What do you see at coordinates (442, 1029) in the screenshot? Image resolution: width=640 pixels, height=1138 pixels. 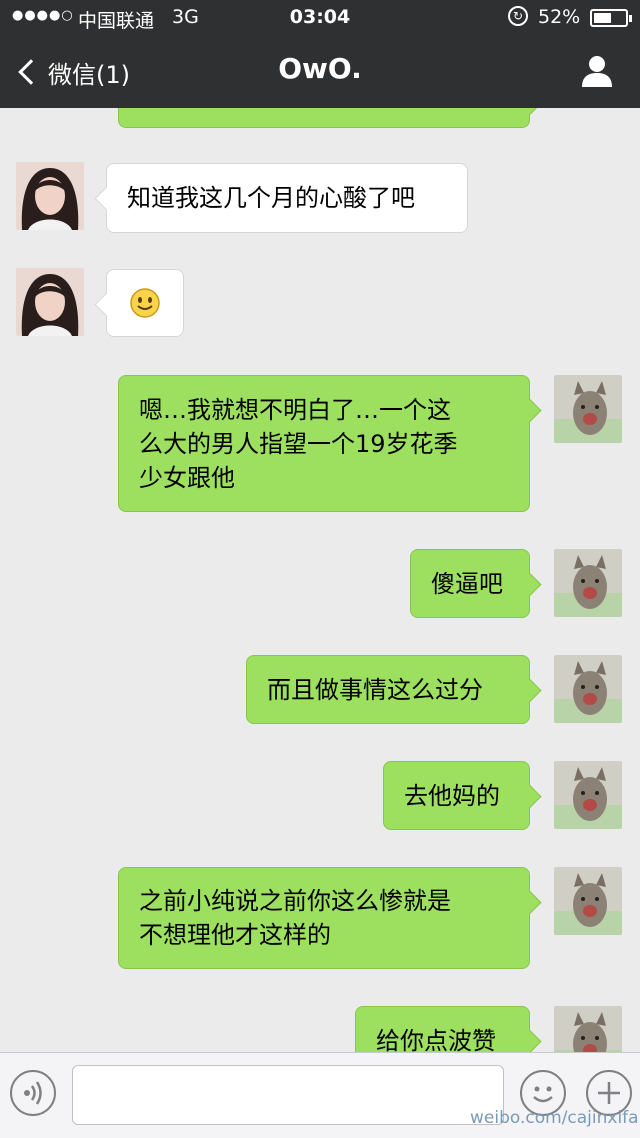 I see `message-bubble-sent: 给你点波赞` at bounding box center [442, 1029].